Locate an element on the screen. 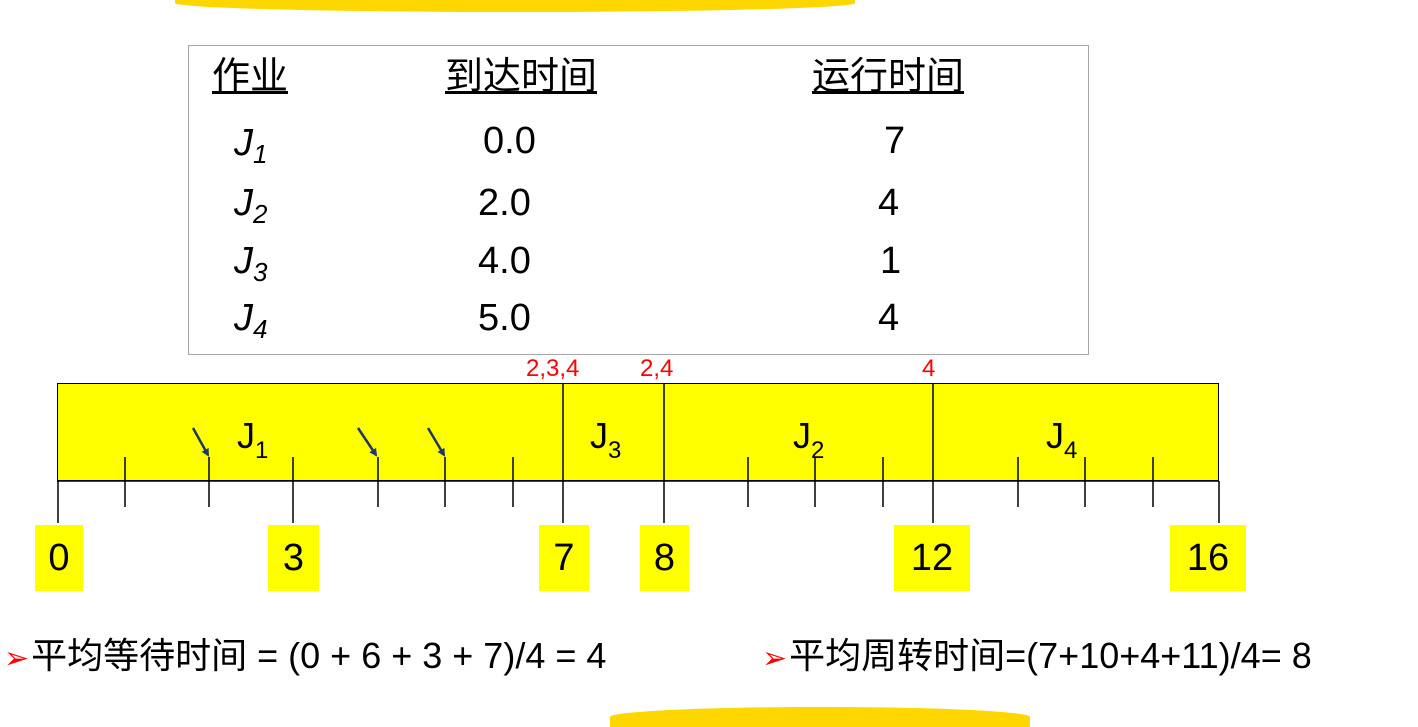 The image size is (1418, 727). arrival-arrow-j4 is located at coordinates (436, 442).